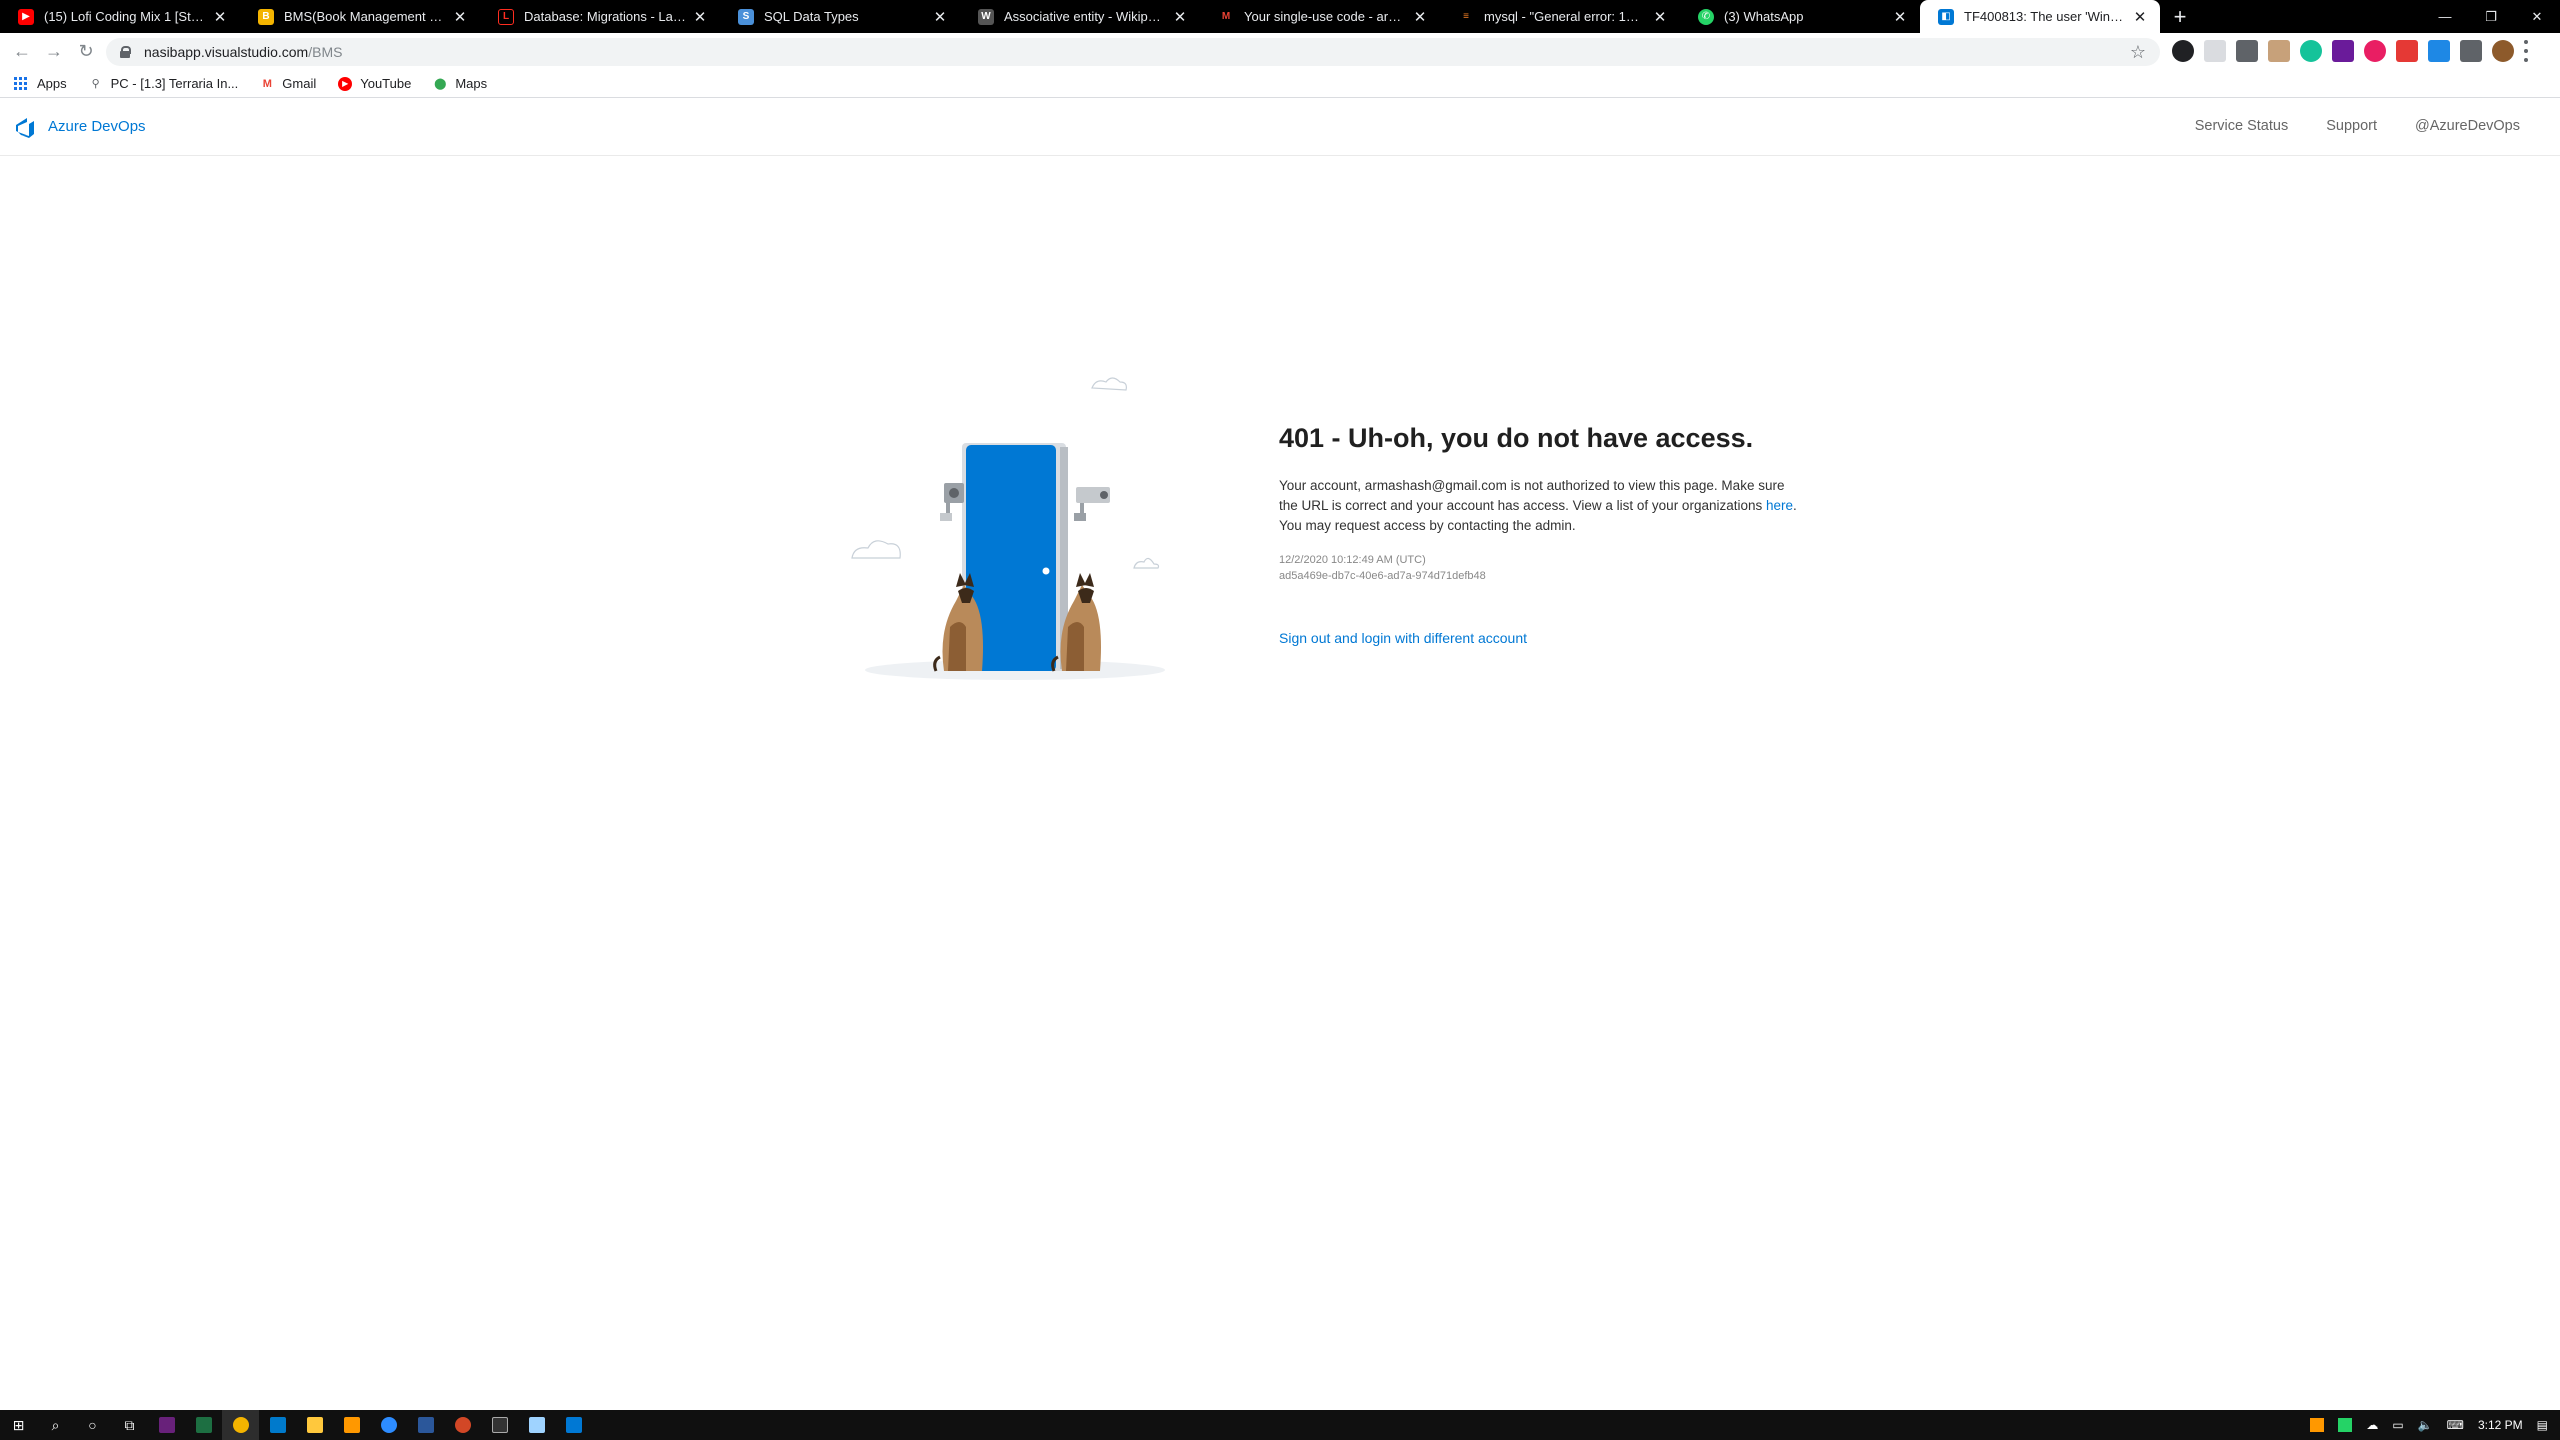  Describe the element at coordinates (462, 1425) in the screenshot. I see `powerpoint-icon` at that location.